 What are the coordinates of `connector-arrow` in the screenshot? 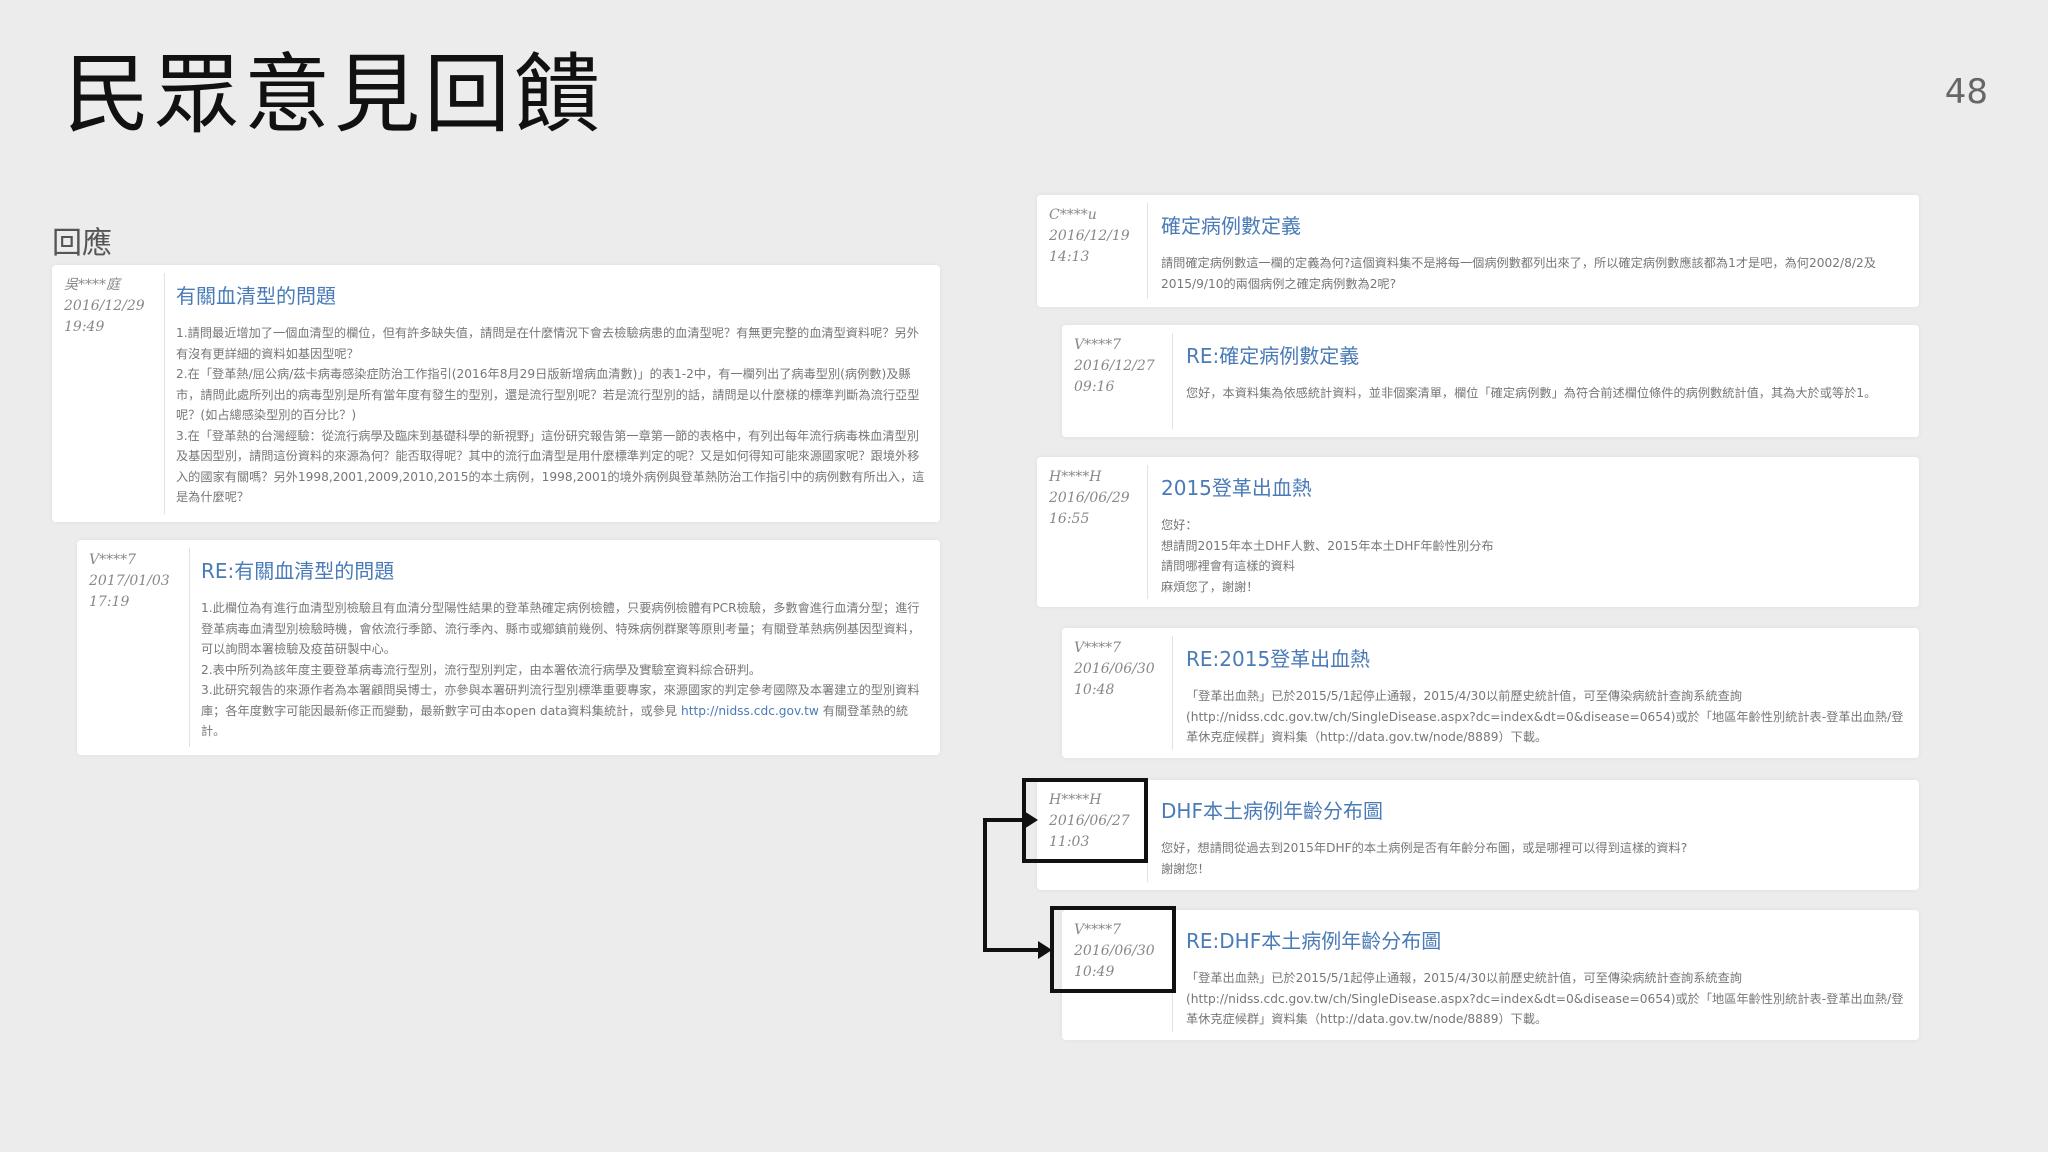 It's located at (1017, 885).